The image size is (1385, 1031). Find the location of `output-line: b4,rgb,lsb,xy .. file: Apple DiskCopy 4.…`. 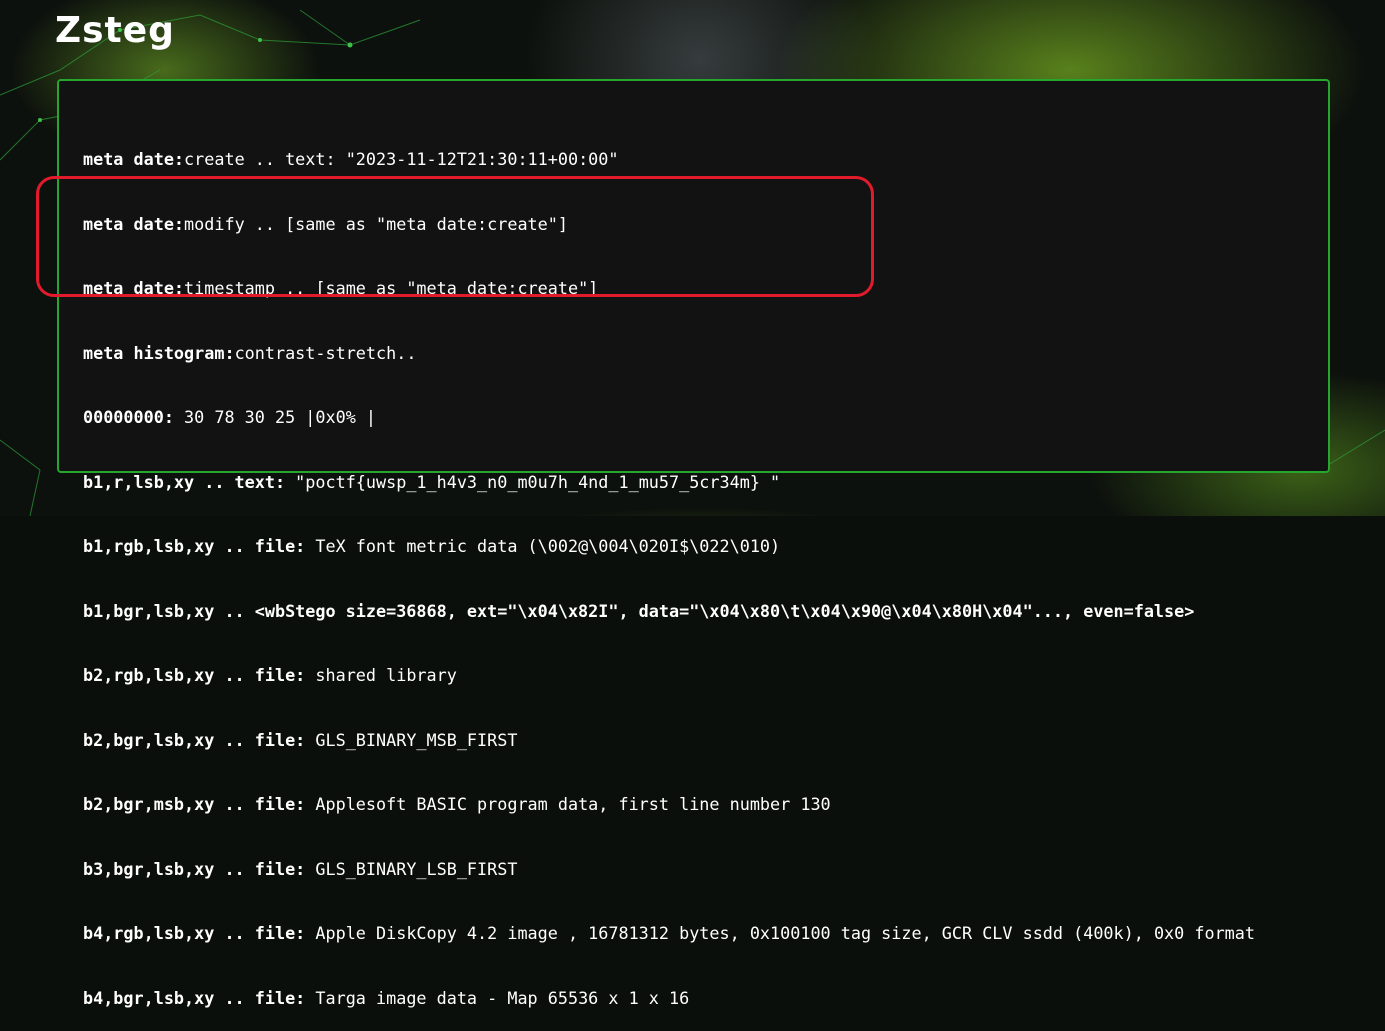

output-line: b4,rgb,lsb,xy .. file: Apple DiskCopy 4.… is located at coordinates (688, 934).